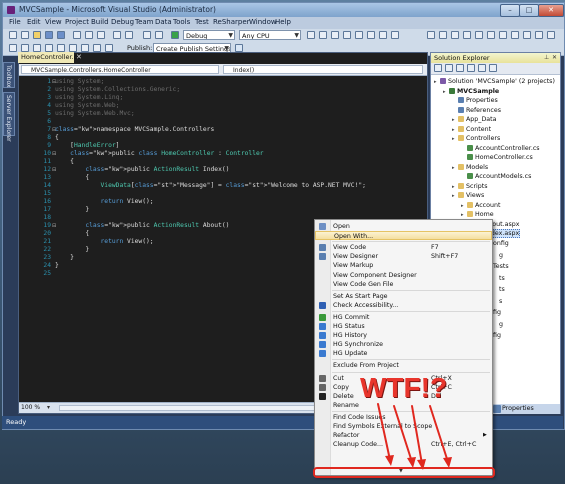 This screenshot has height=484, width=565. What do you see at coordinates (61, 35) in the screenshot?
I see `save-all-icon` at bounding box center [61, 35].